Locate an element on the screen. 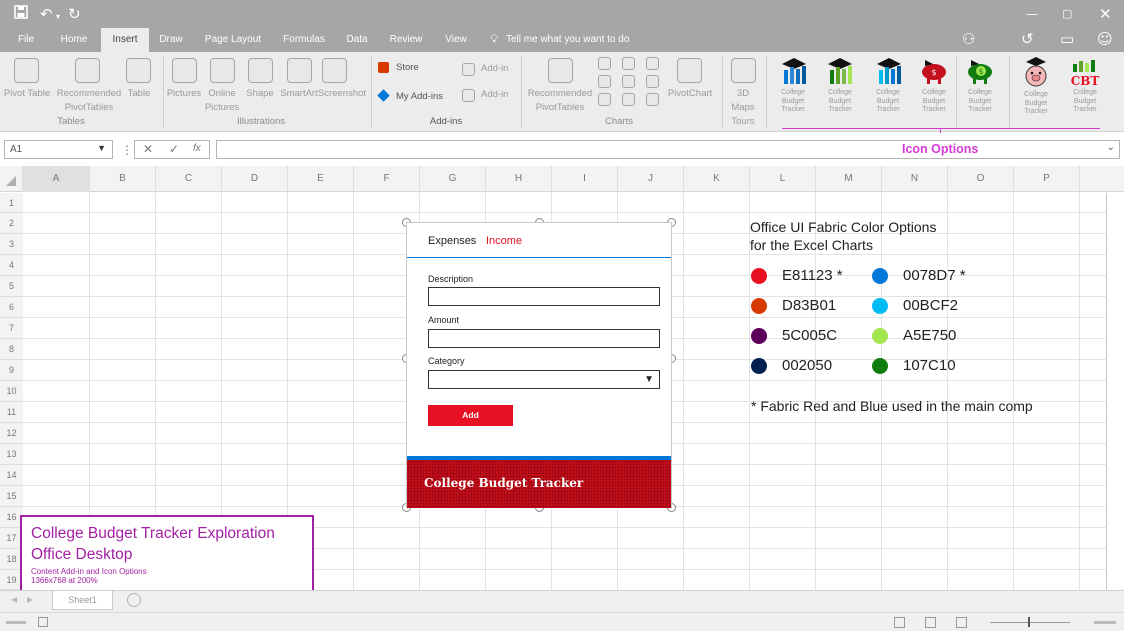 The image size is (1124, 631). combo-chart-button is located at coordinates (652, 81).